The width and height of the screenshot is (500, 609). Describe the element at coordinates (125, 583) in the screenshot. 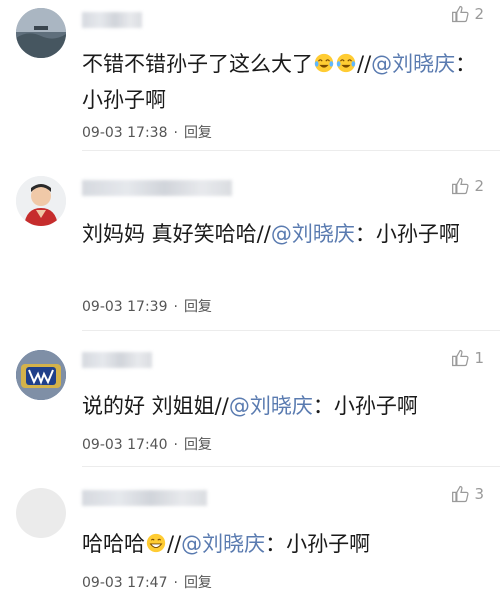

I see `timestamp: 09-03 17:47` at that location.